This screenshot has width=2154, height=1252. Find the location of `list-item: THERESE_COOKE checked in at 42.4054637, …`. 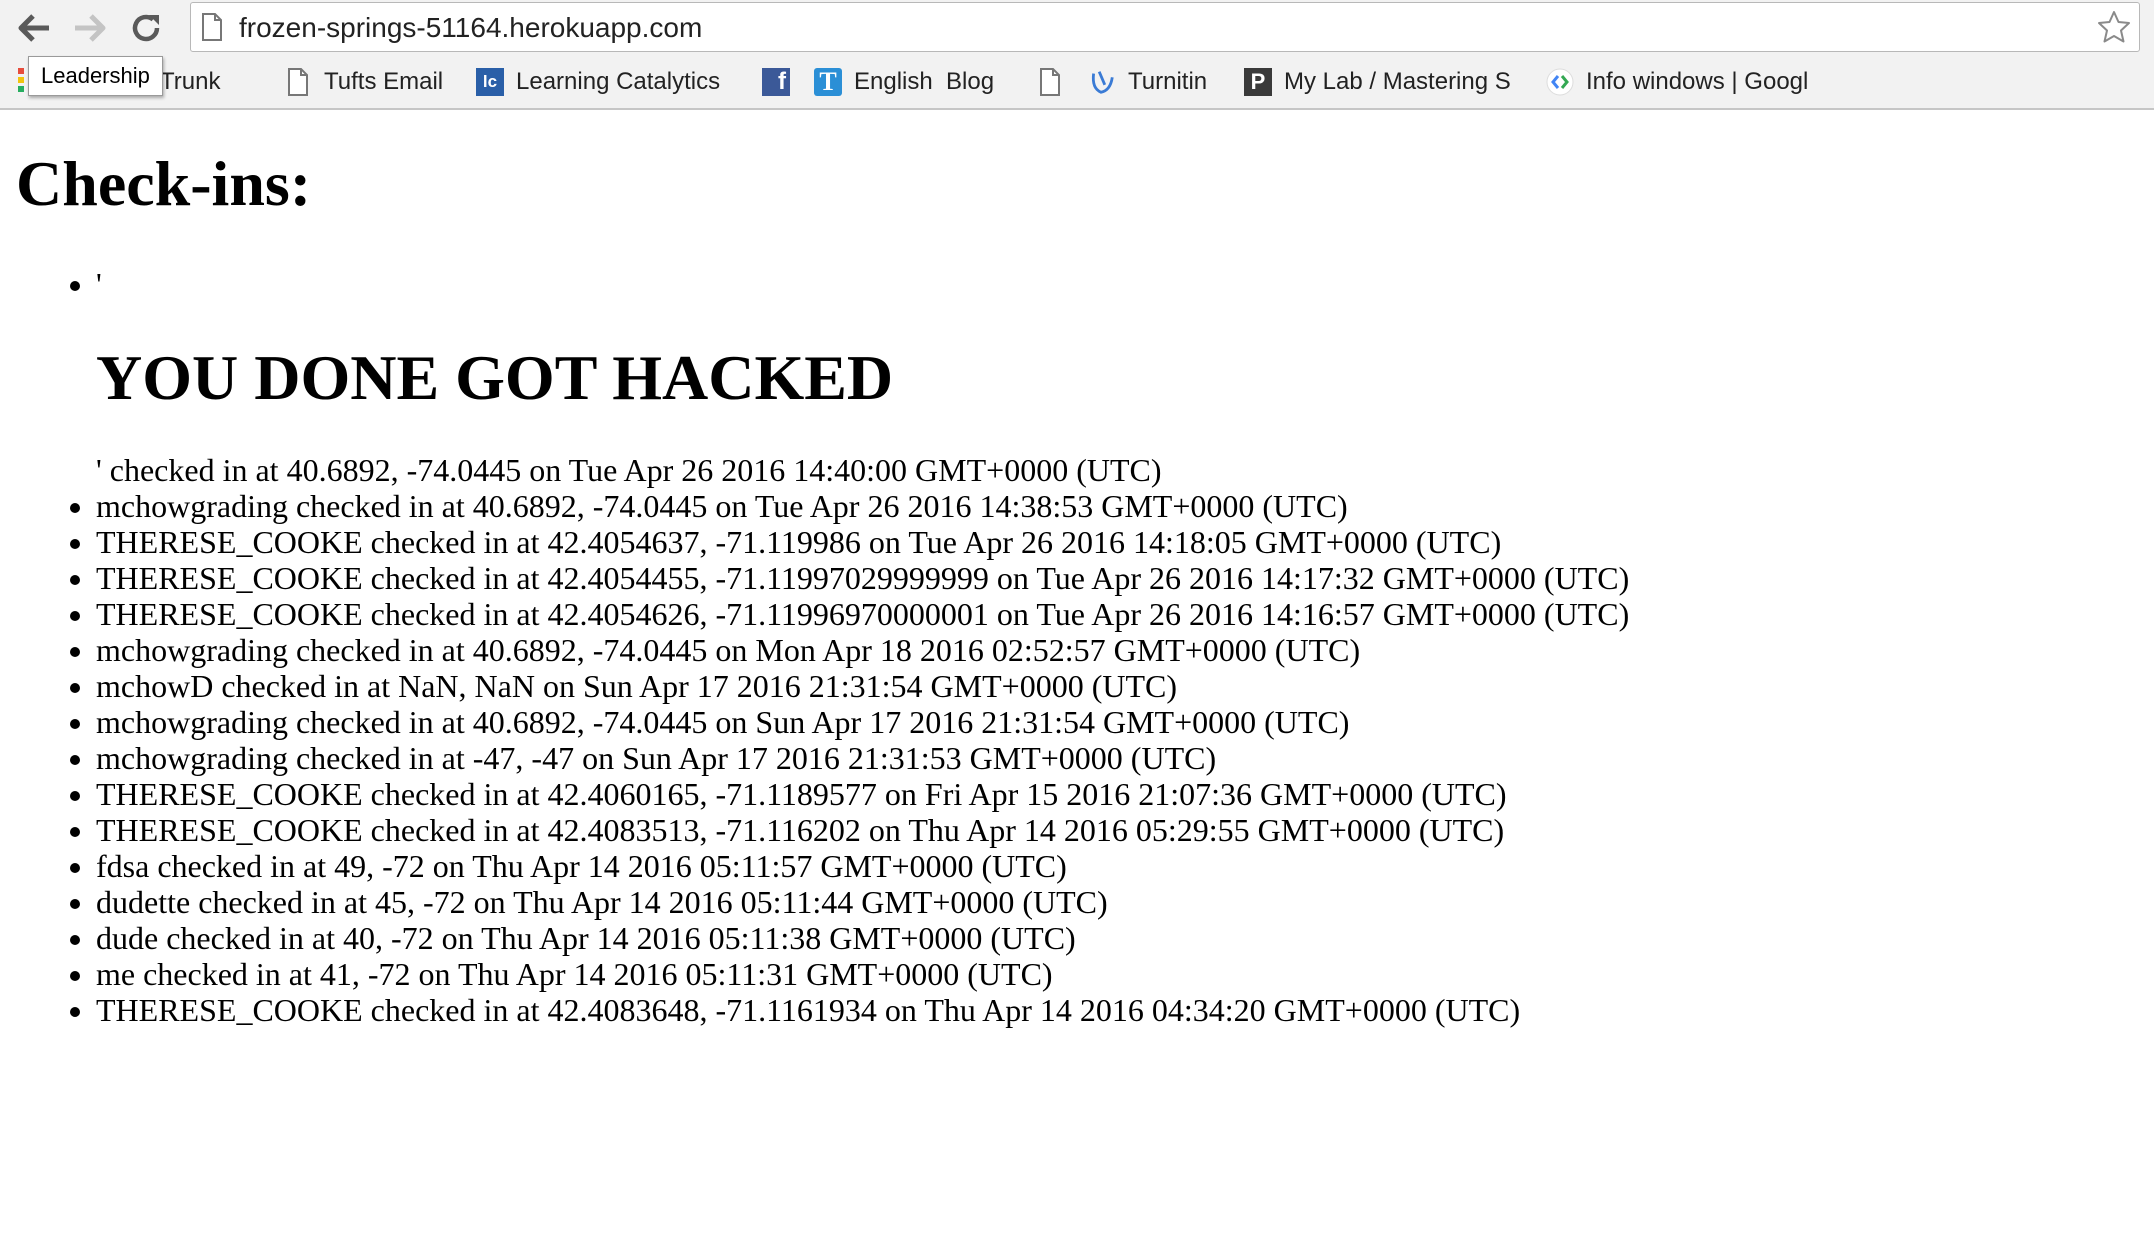

list-item: THERESE_COOKE checked in at 42.4054637, … is located at coordinates (1116, 542).